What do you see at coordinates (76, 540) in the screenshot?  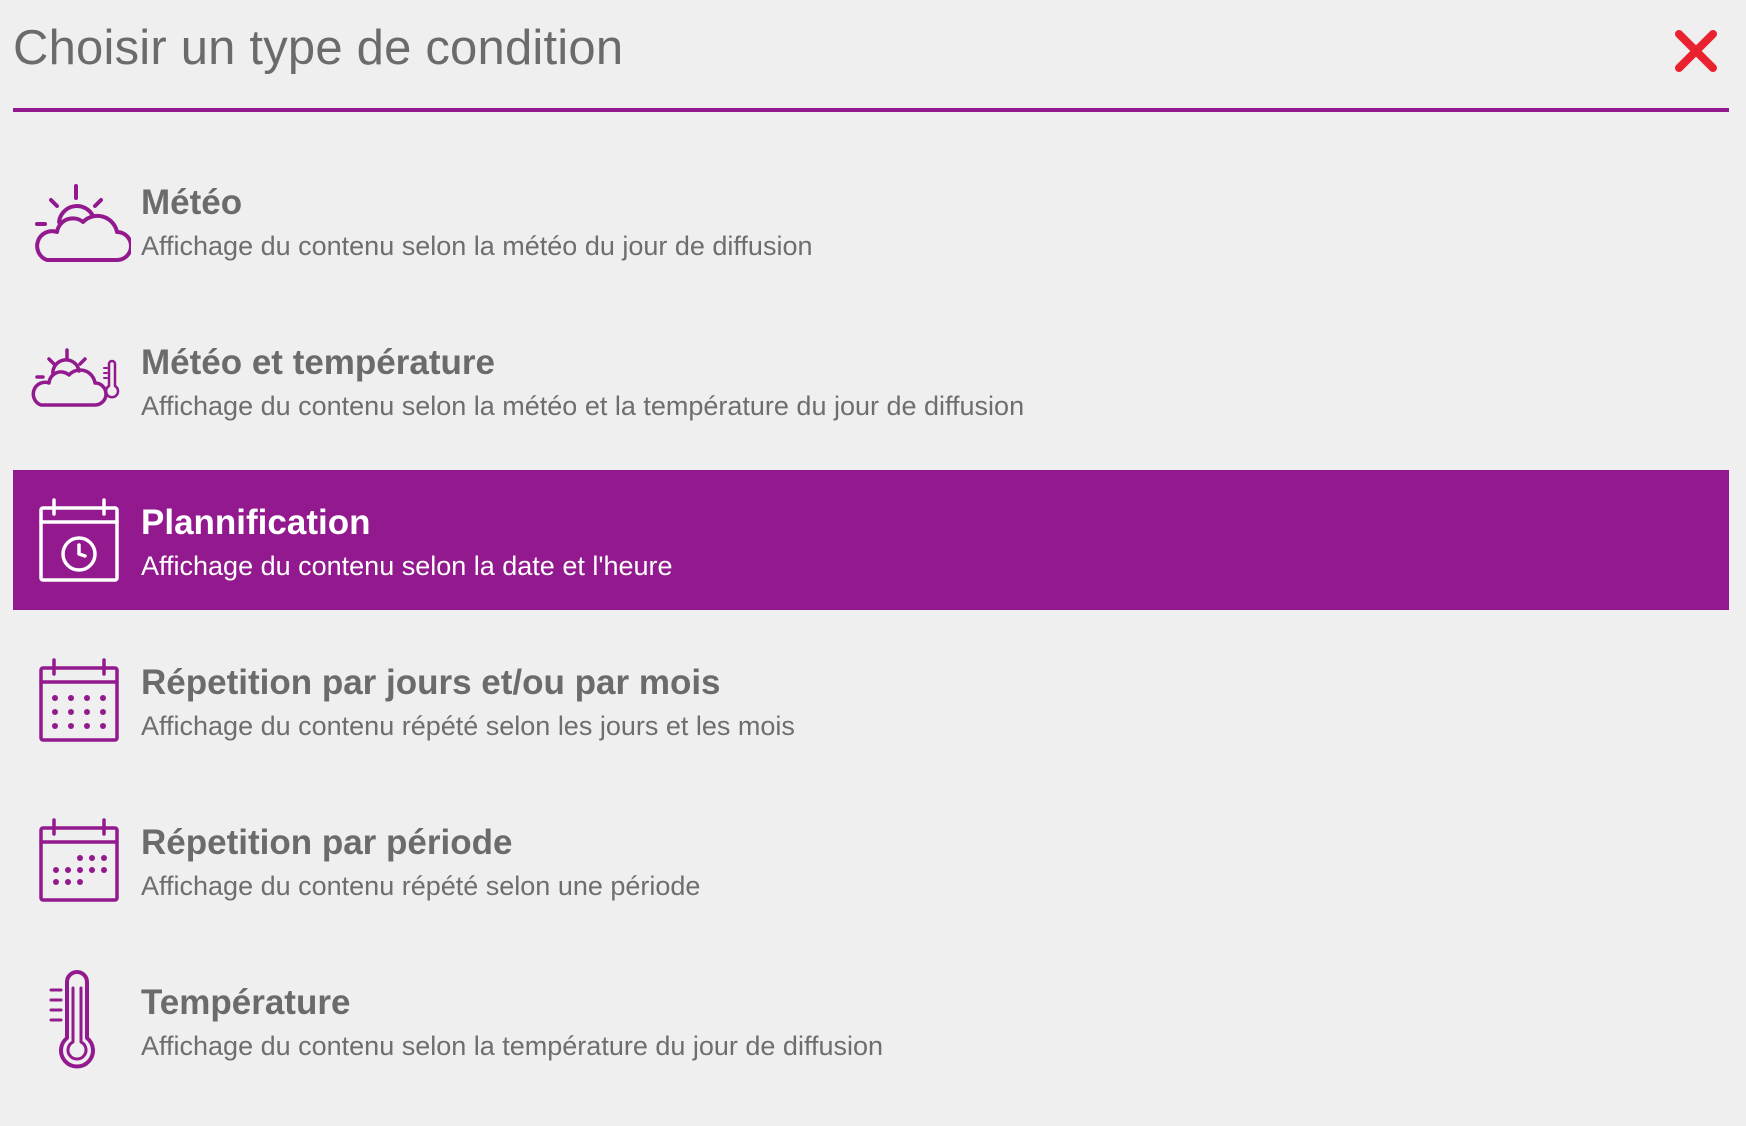 I see `calendar-clock-icon` at bounding box center [76, 540].